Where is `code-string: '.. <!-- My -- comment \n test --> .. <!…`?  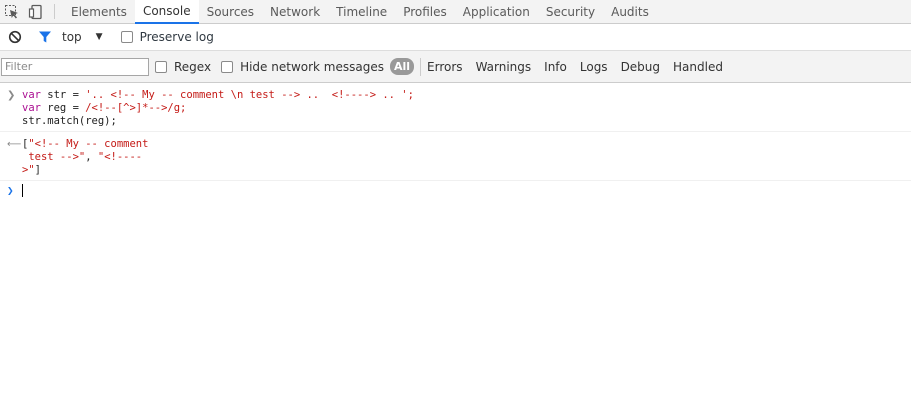 code-string: '.. <!-- My -- comment \n test --> .. <!… is located at coordinates (249, 95).